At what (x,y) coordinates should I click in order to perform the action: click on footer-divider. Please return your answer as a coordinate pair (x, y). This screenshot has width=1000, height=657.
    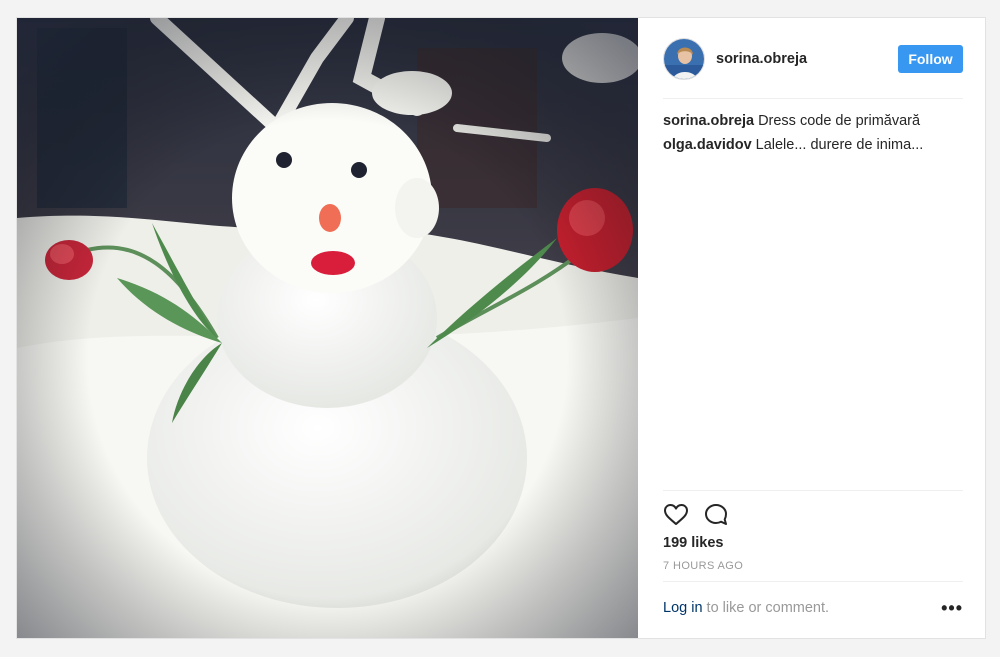
    Looking at the image, I should click on (813, 581).